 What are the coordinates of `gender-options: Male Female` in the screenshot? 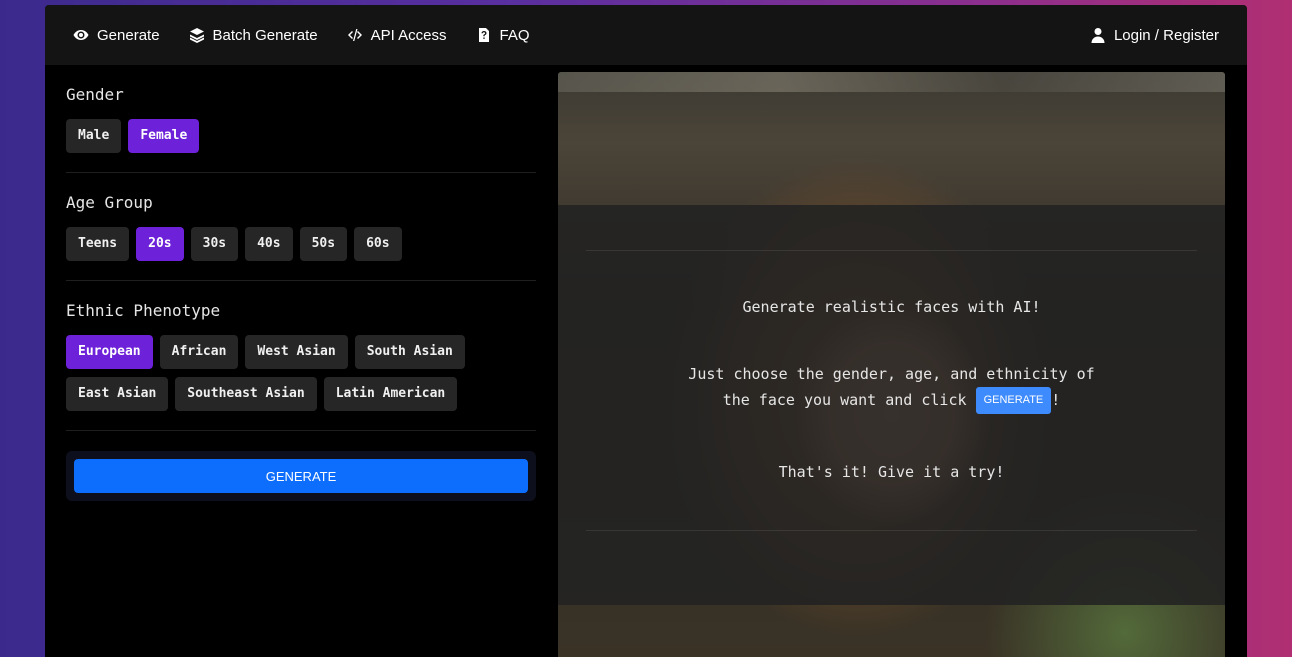 It's located at (301, 136).